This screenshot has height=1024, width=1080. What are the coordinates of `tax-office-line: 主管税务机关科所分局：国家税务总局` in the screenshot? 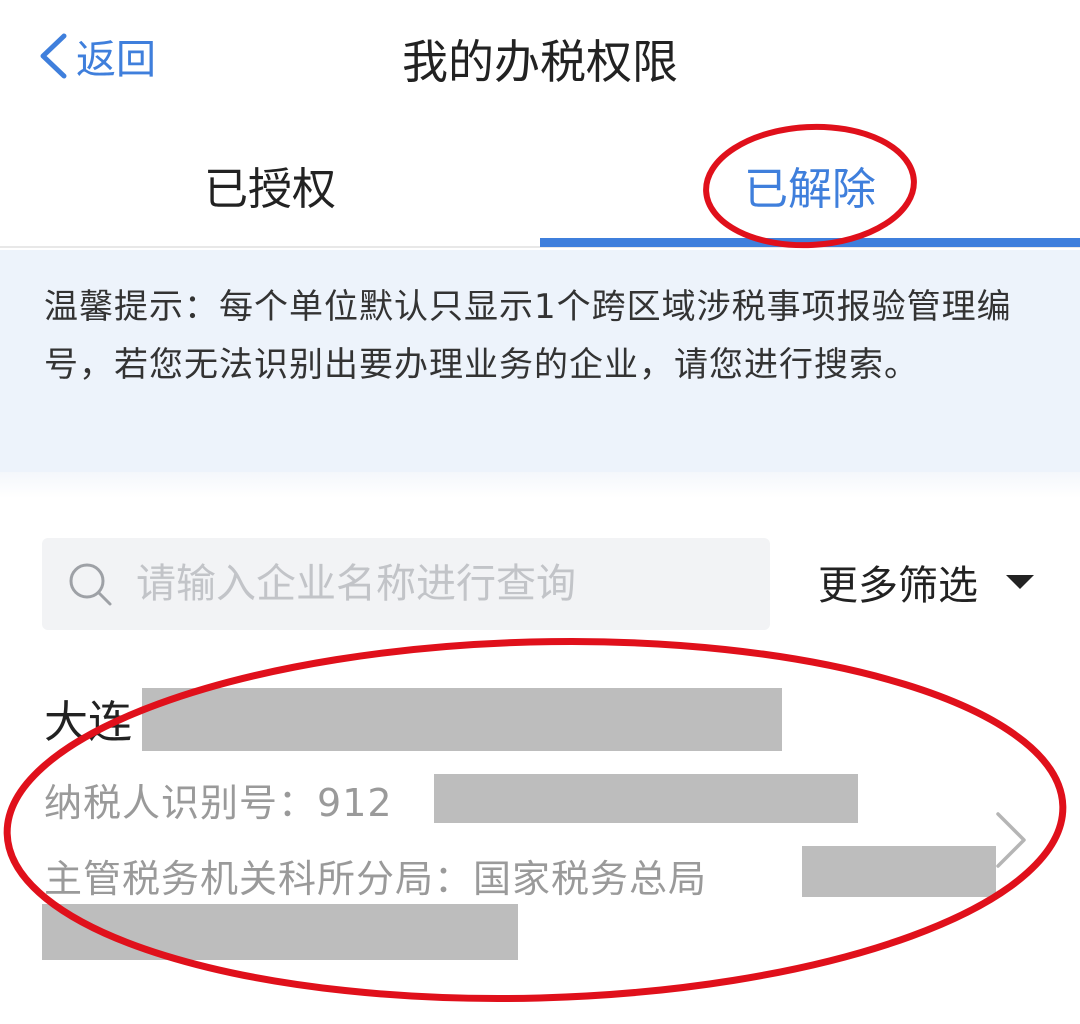 It's located at (375, 875).